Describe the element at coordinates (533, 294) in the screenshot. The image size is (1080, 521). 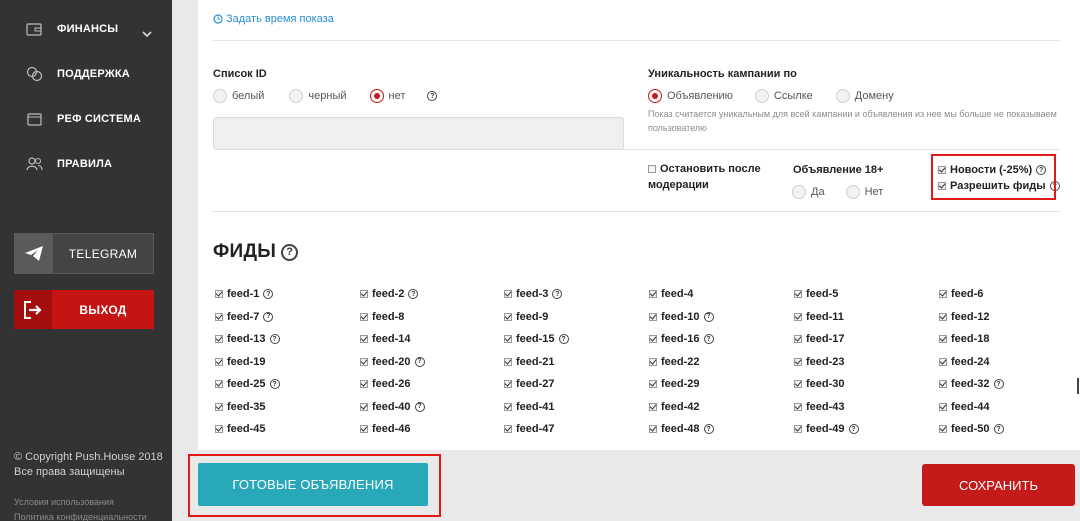
I see `feed-item: feed-3?` at that location.